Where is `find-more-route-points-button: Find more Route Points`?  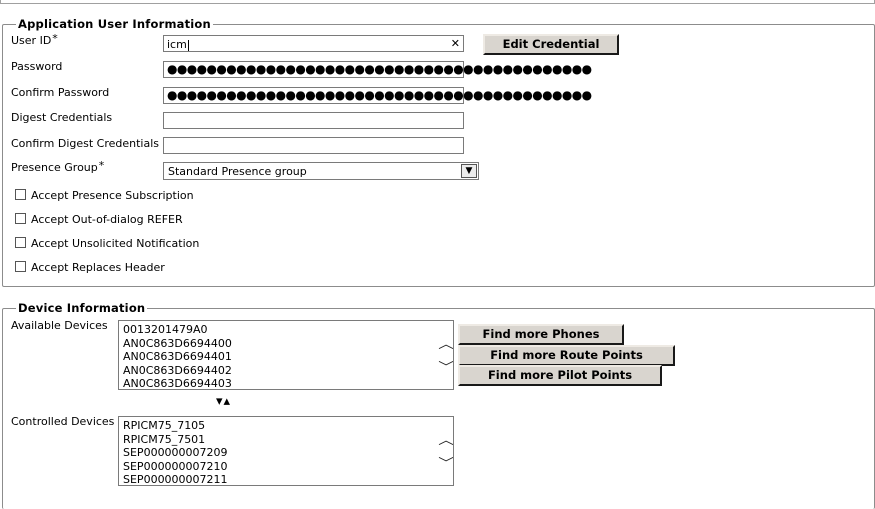 find-more-route-points-button: Find more Route Points is located at coordinates (566, 355).